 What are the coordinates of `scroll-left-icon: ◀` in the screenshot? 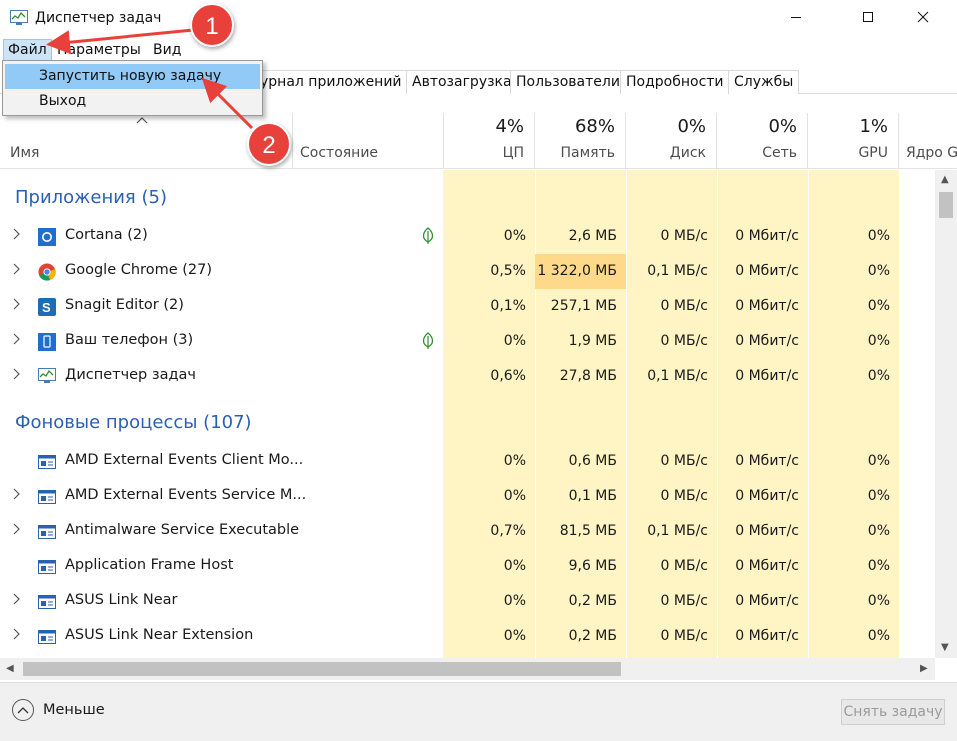 It's located at (10, 668).